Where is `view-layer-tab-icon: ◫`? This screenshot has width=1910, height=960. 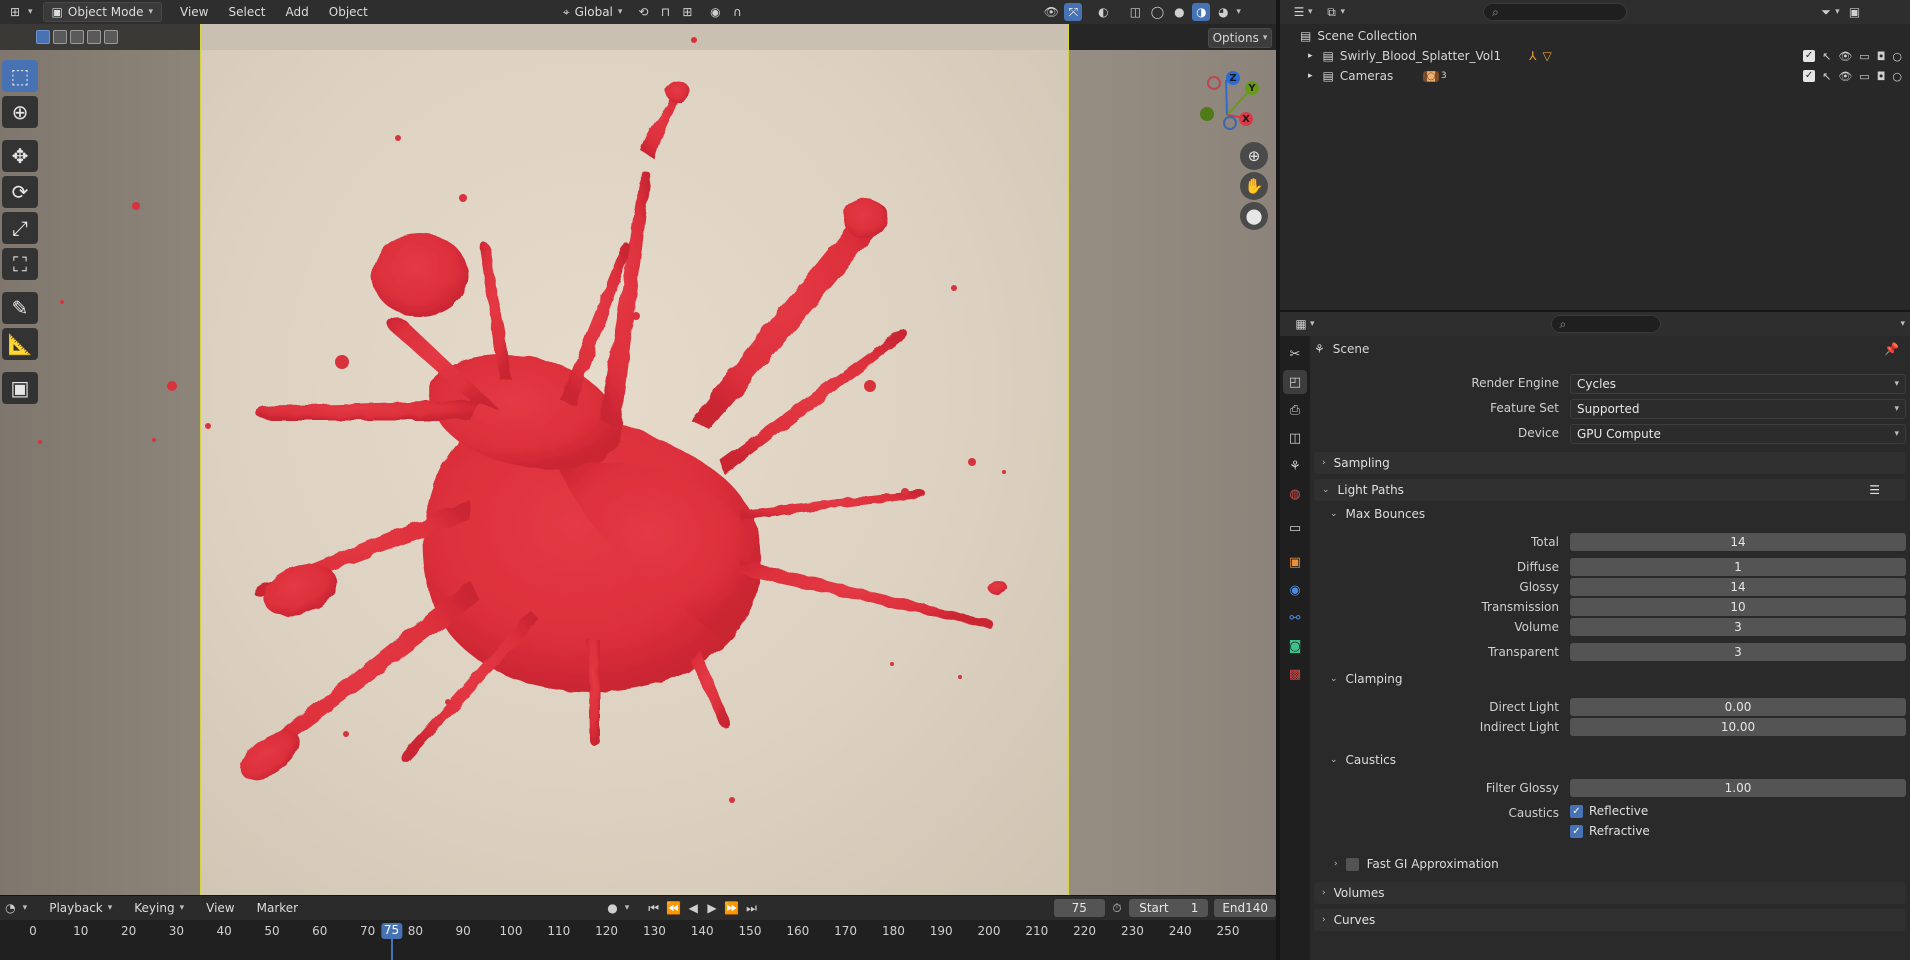
view-layer-tab-icon: ◫ is located at coordinates (1295, 438).